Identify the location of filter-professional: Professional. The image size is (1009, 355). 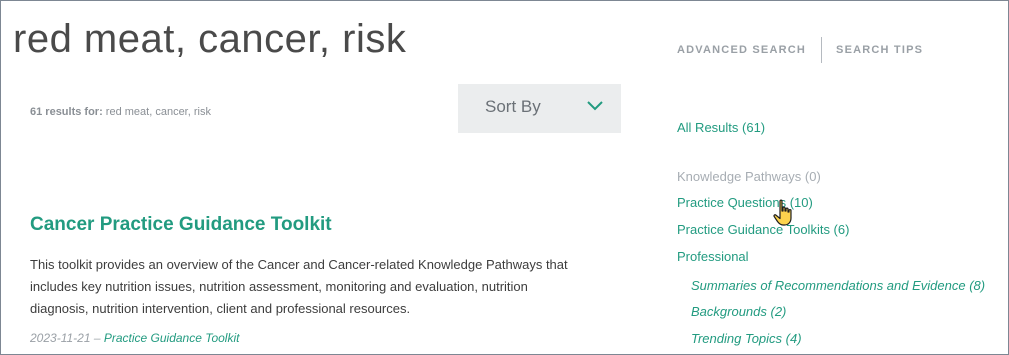
(713, 256).